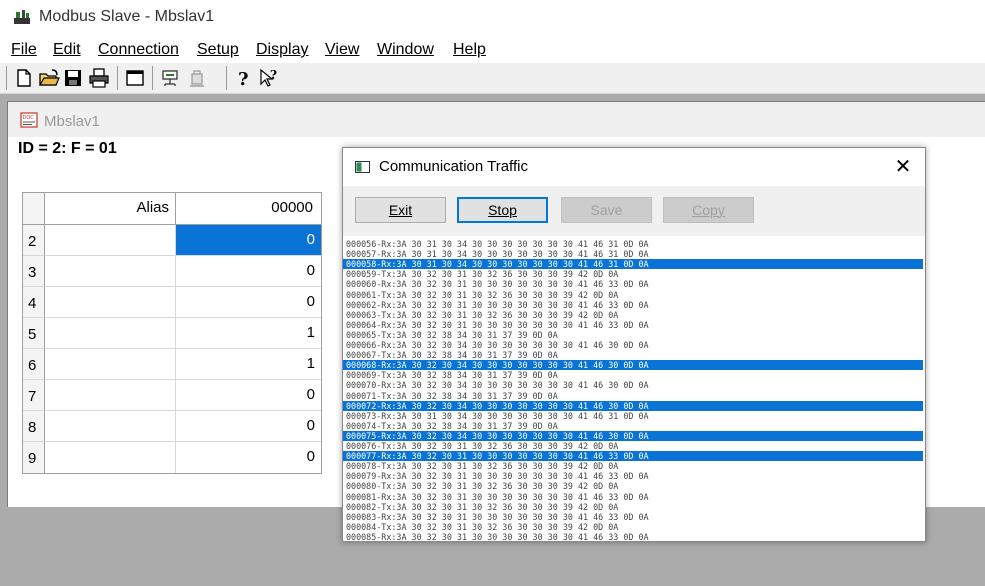 This screenshot has width=985, height=586. What do you see at coordinates (496, 119) in the screenshot?
I see `mbslav1-titlebar: DOC Mbslav1` at bounding box center [496, 119].